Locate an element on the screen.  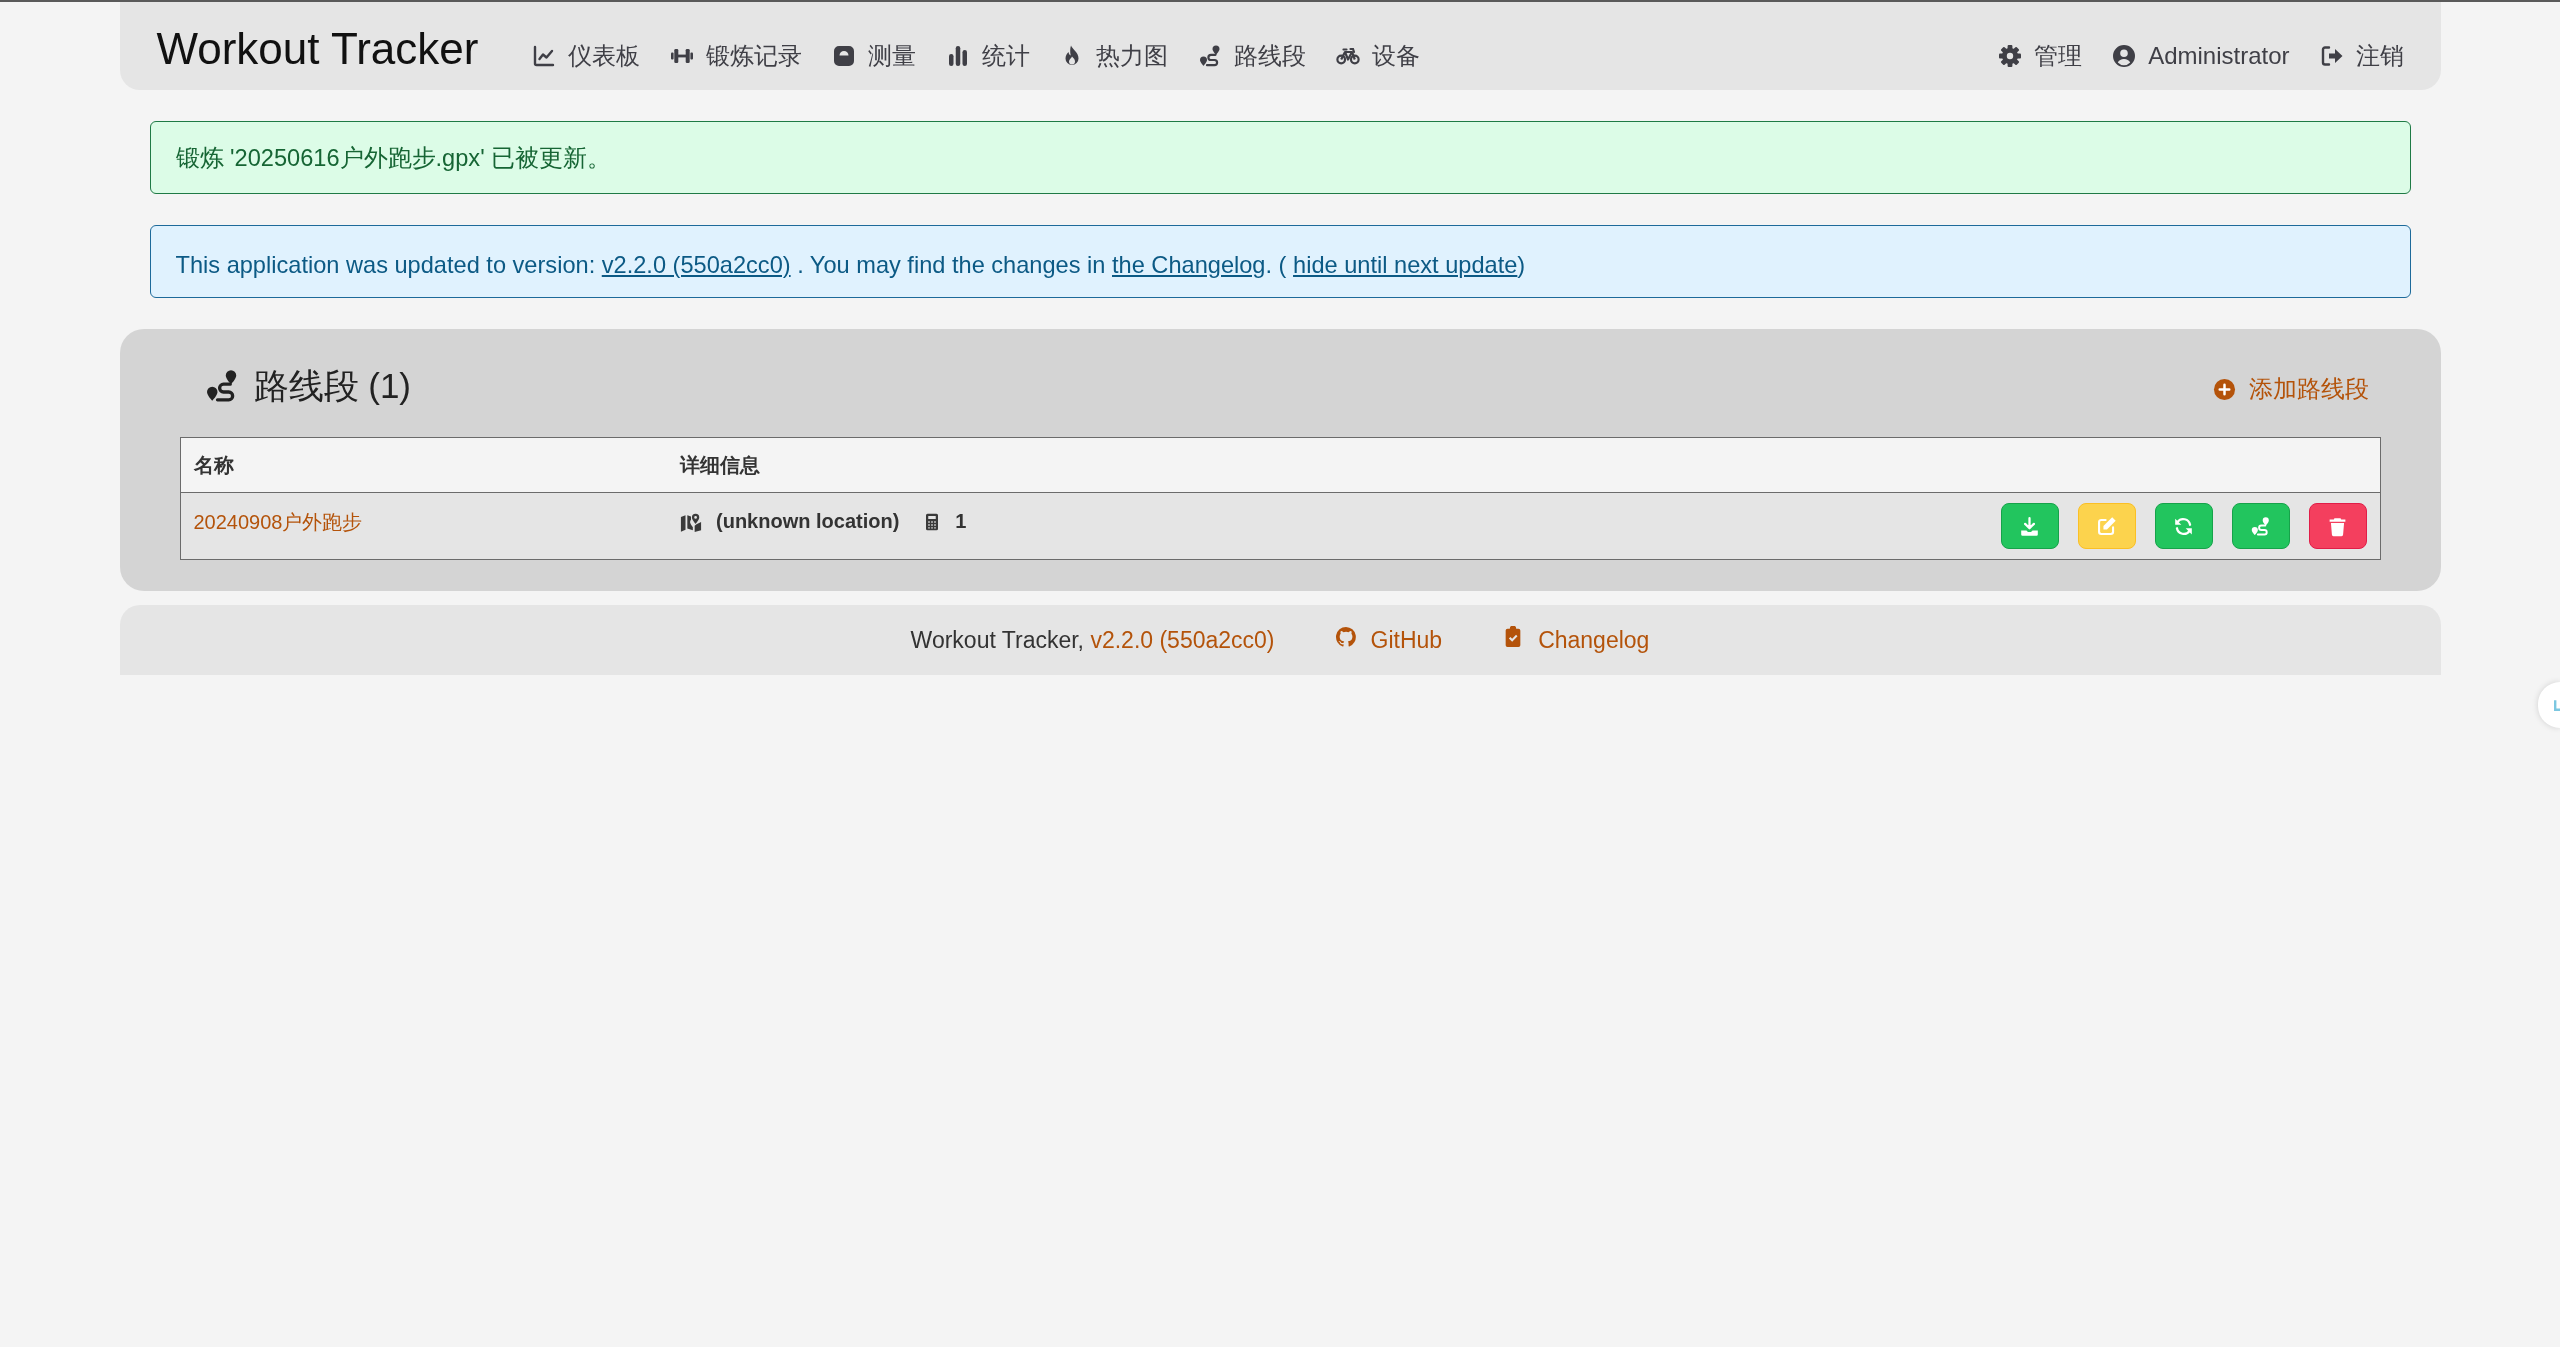
footer-link: GitHub is located at coordinates (1388, 640).